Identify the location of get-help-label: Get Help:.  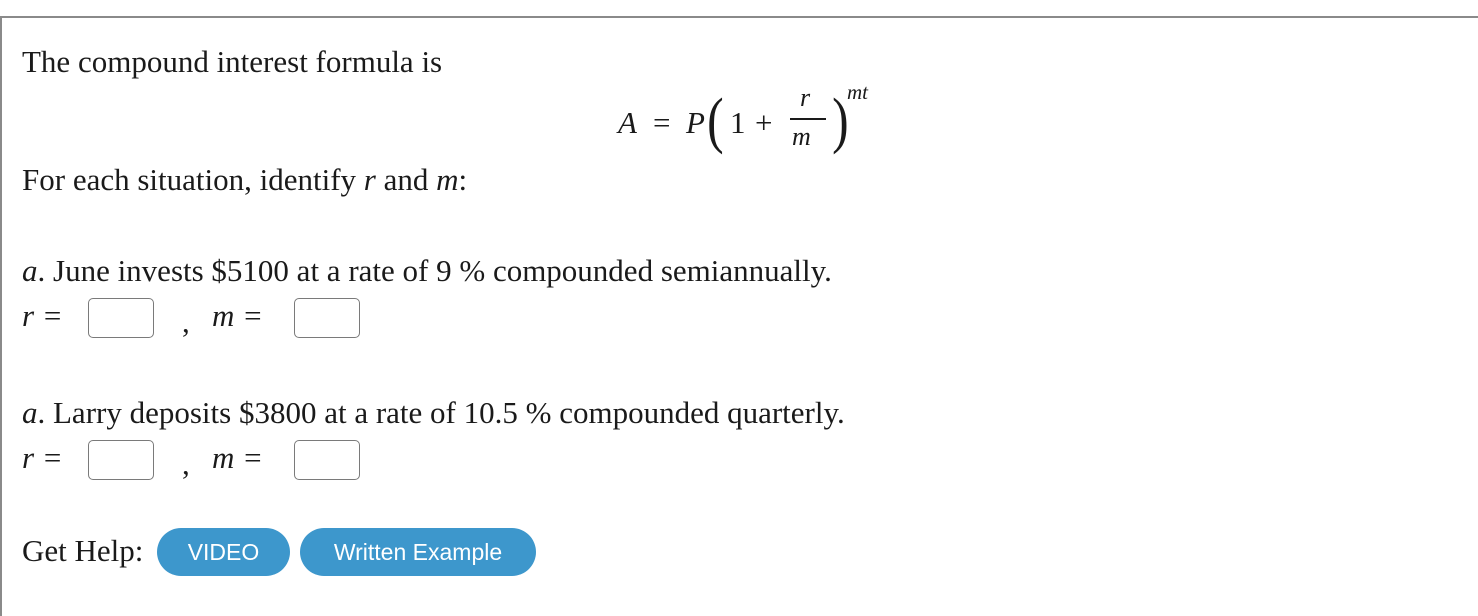
(83, 550).